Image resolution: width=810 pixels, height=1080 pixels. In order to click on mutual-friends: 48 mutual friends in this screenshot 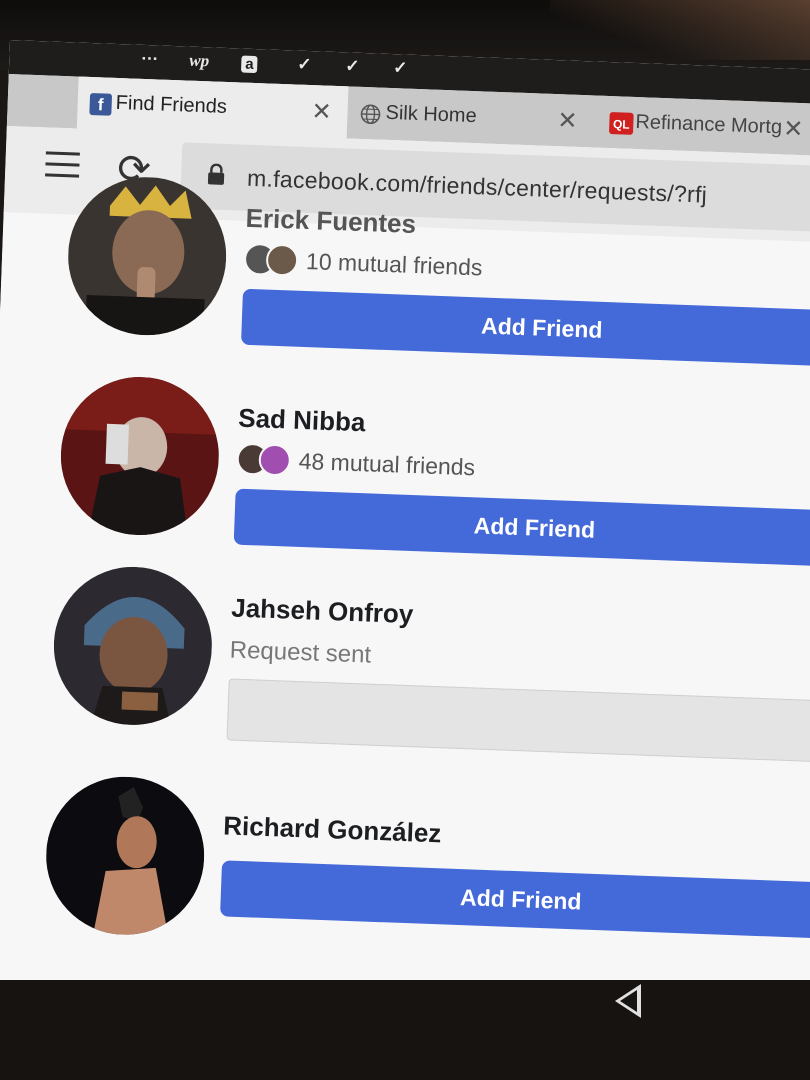, I will do `click(356, 463)`.